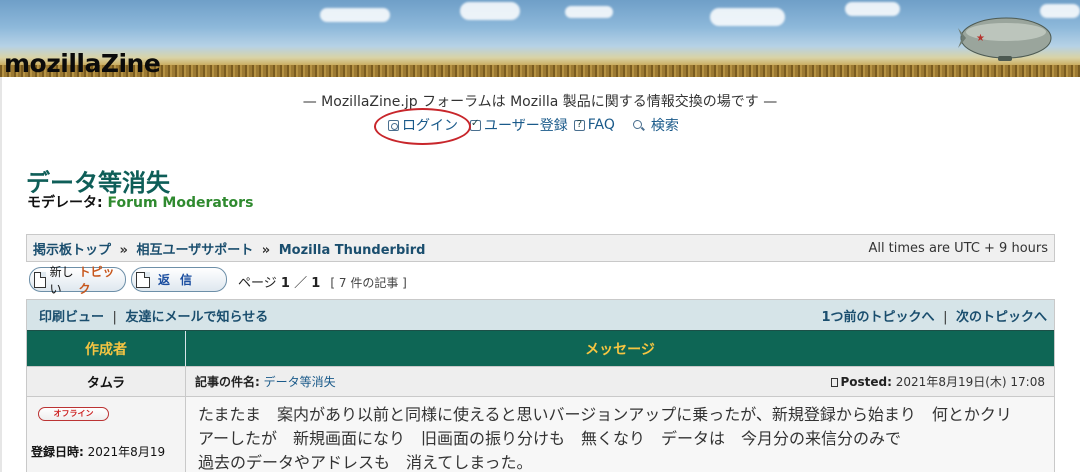 Image resolution: width=1080 pixels, height=472 pixels. I want to click on author-profile: オフライン 登録日時: 2021年8月19, so click(106, 434).